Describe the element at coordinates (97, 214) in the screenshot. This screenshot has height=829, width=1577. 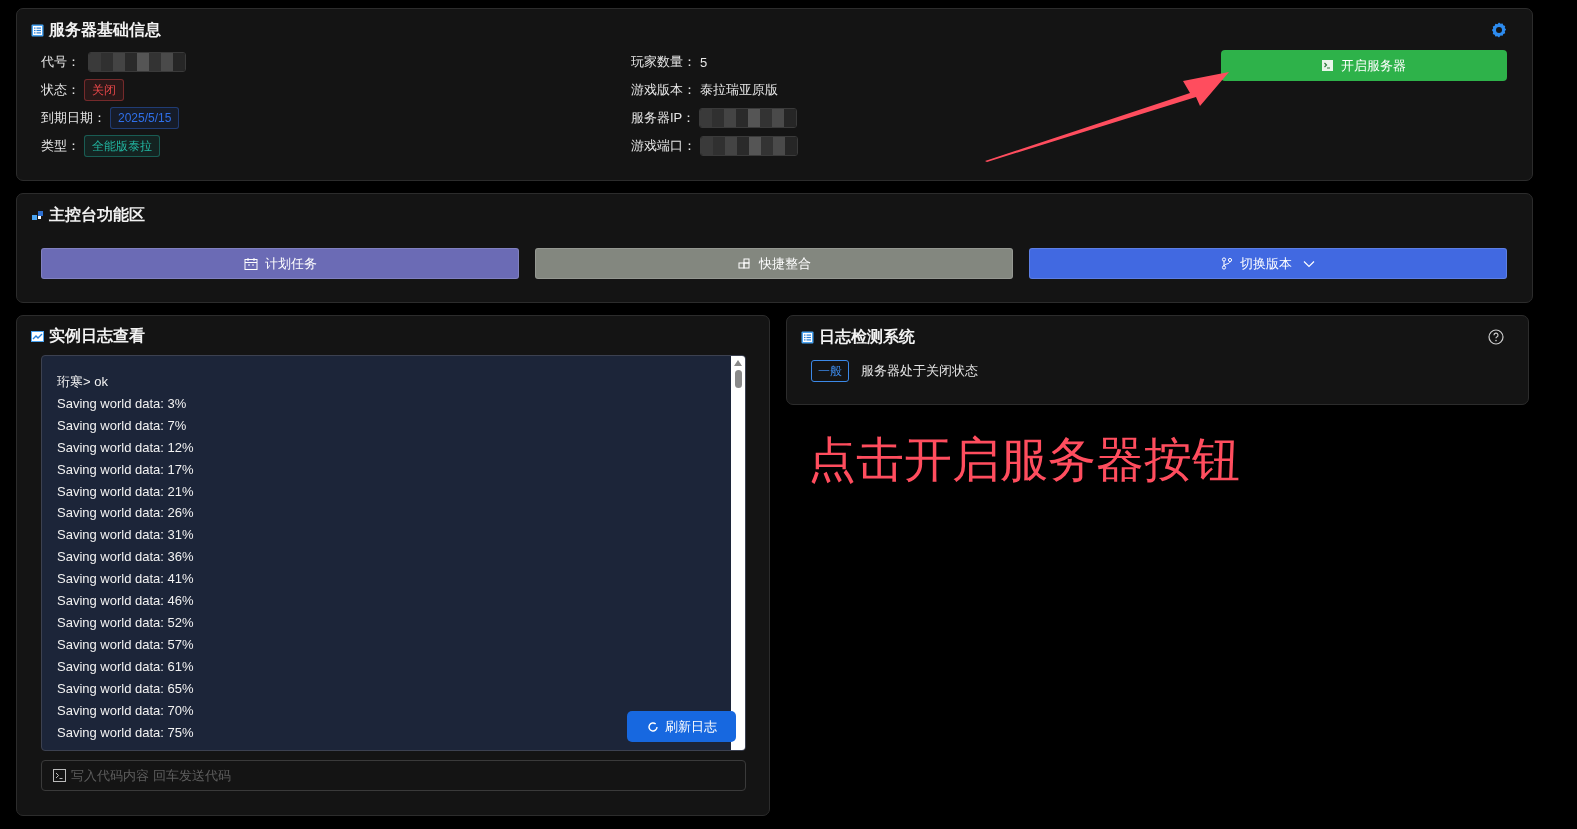
I see `card-title: 主控台功能区` at that location.